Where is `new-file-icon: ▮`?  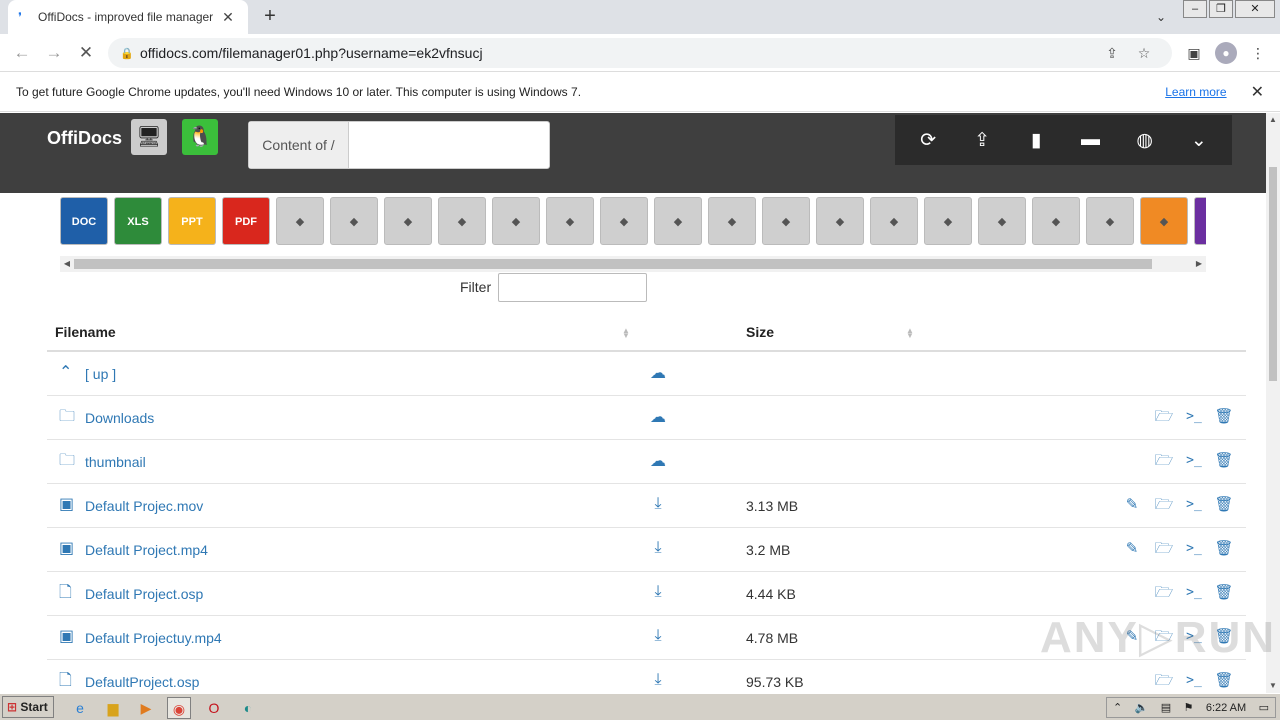
new-file-icon: ▮ is located at coordinates (1036, 140).